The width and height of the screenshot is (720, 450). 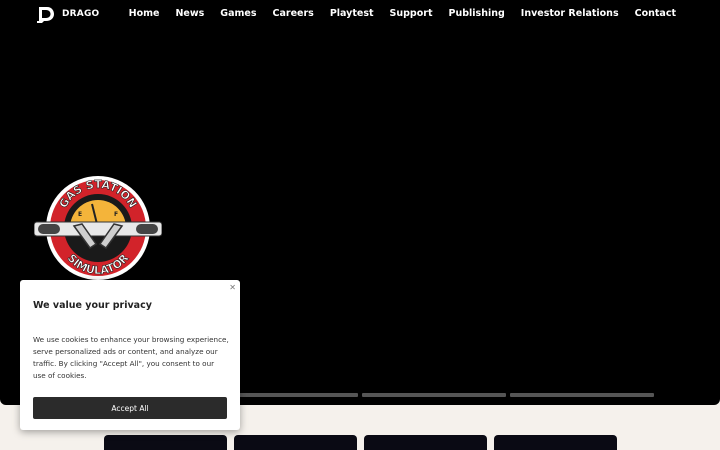 What do you see at coordinates (98, 227) in the screenshot?
I see `gas-station-simulator-logo: E F GAS STATION SIMULATOR` at bounding box center [98, 227].